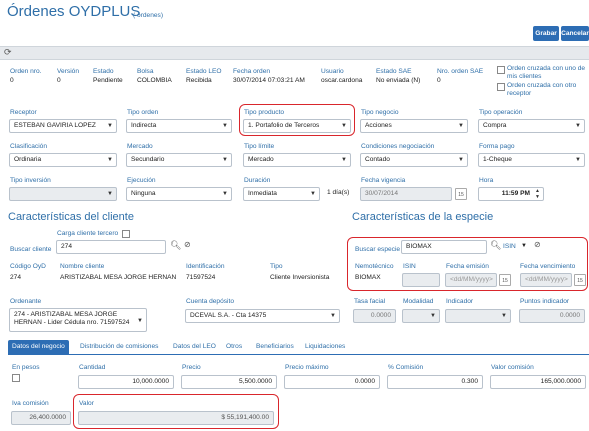 Image resolution: width=589 pixels, height=431 pixels. Describe the element at coordinates (179, 126) in the screenshot. I see `tipo-orden-select: Indirecta ▼` at that location.